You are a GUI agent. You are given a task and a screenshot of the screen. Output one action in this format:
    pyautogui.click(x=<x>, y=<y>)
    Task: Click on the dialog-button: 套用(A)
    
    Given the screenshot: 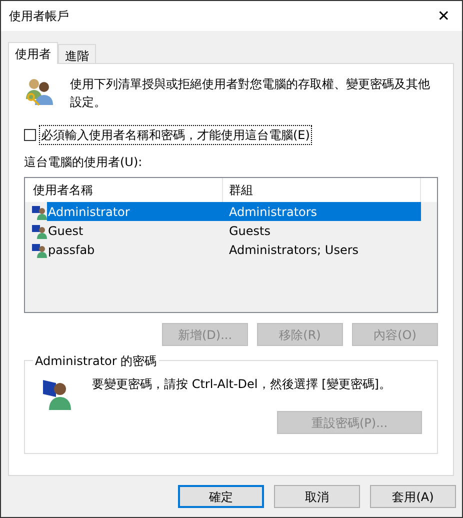 What is the action you would take?
    pyautogui.click(x=413, y=496)
    